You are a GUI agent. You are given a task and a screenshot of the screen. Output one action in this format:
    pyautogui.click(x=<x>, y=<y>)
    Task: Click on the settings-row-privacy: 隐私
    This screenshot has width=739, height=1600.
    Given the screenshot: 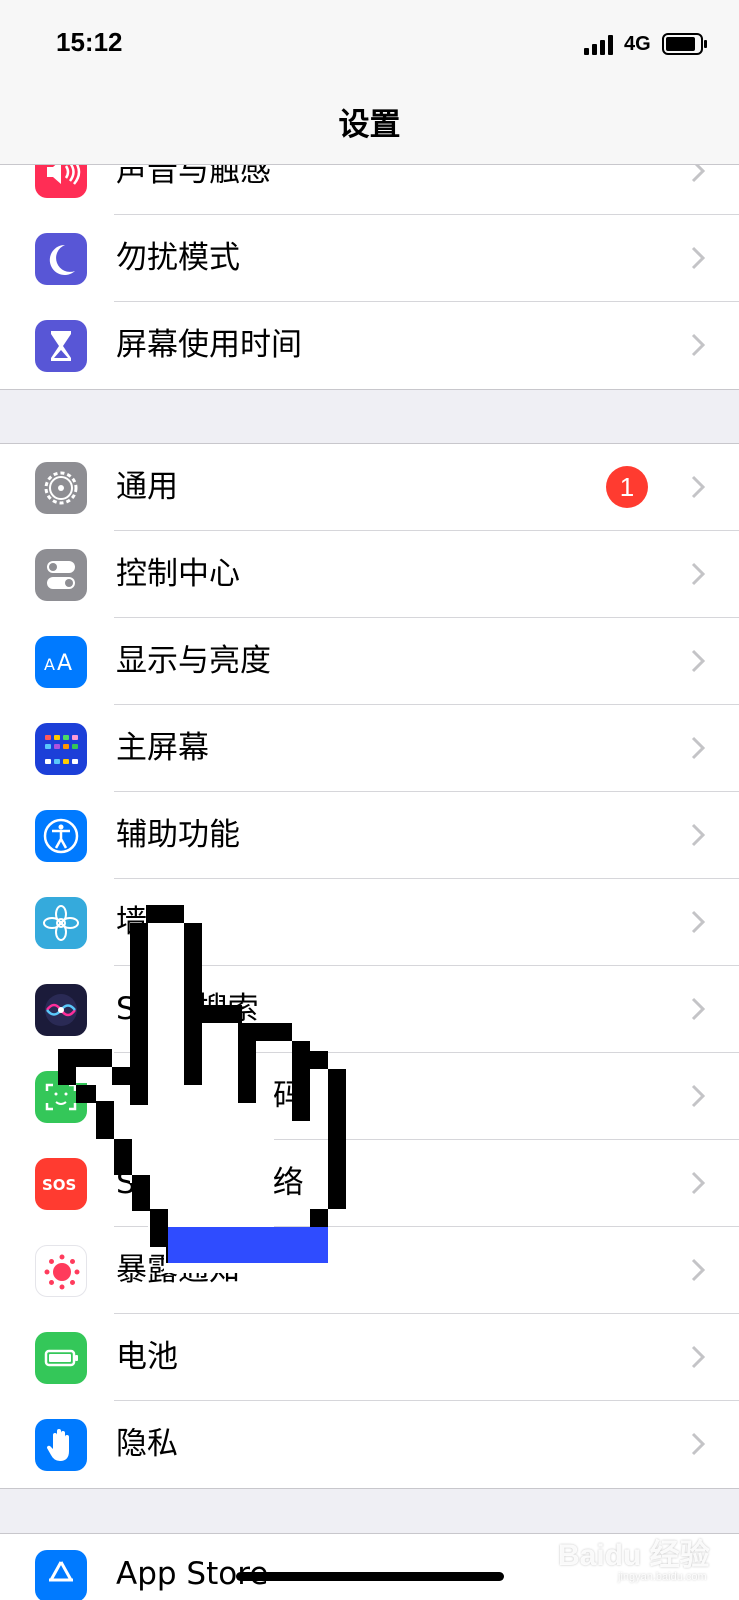 What is the action you would take?
    pyautogui.click(x=369, y=1444)
    